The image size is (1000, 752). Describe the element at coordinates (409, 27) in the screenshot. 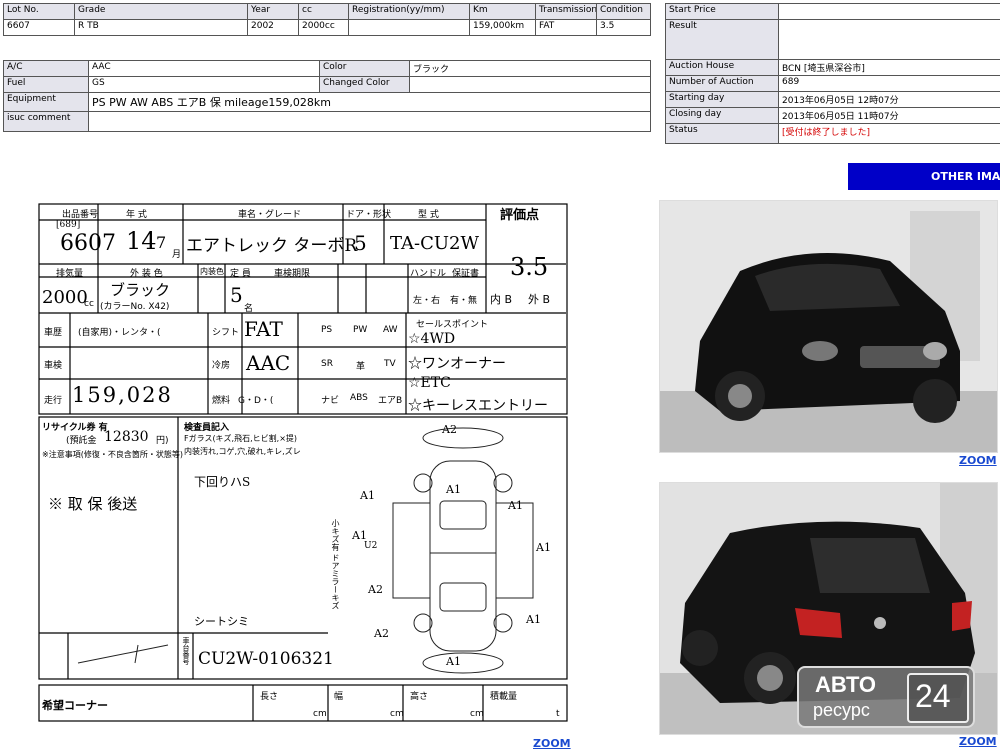

I see `value-registration` at that location.